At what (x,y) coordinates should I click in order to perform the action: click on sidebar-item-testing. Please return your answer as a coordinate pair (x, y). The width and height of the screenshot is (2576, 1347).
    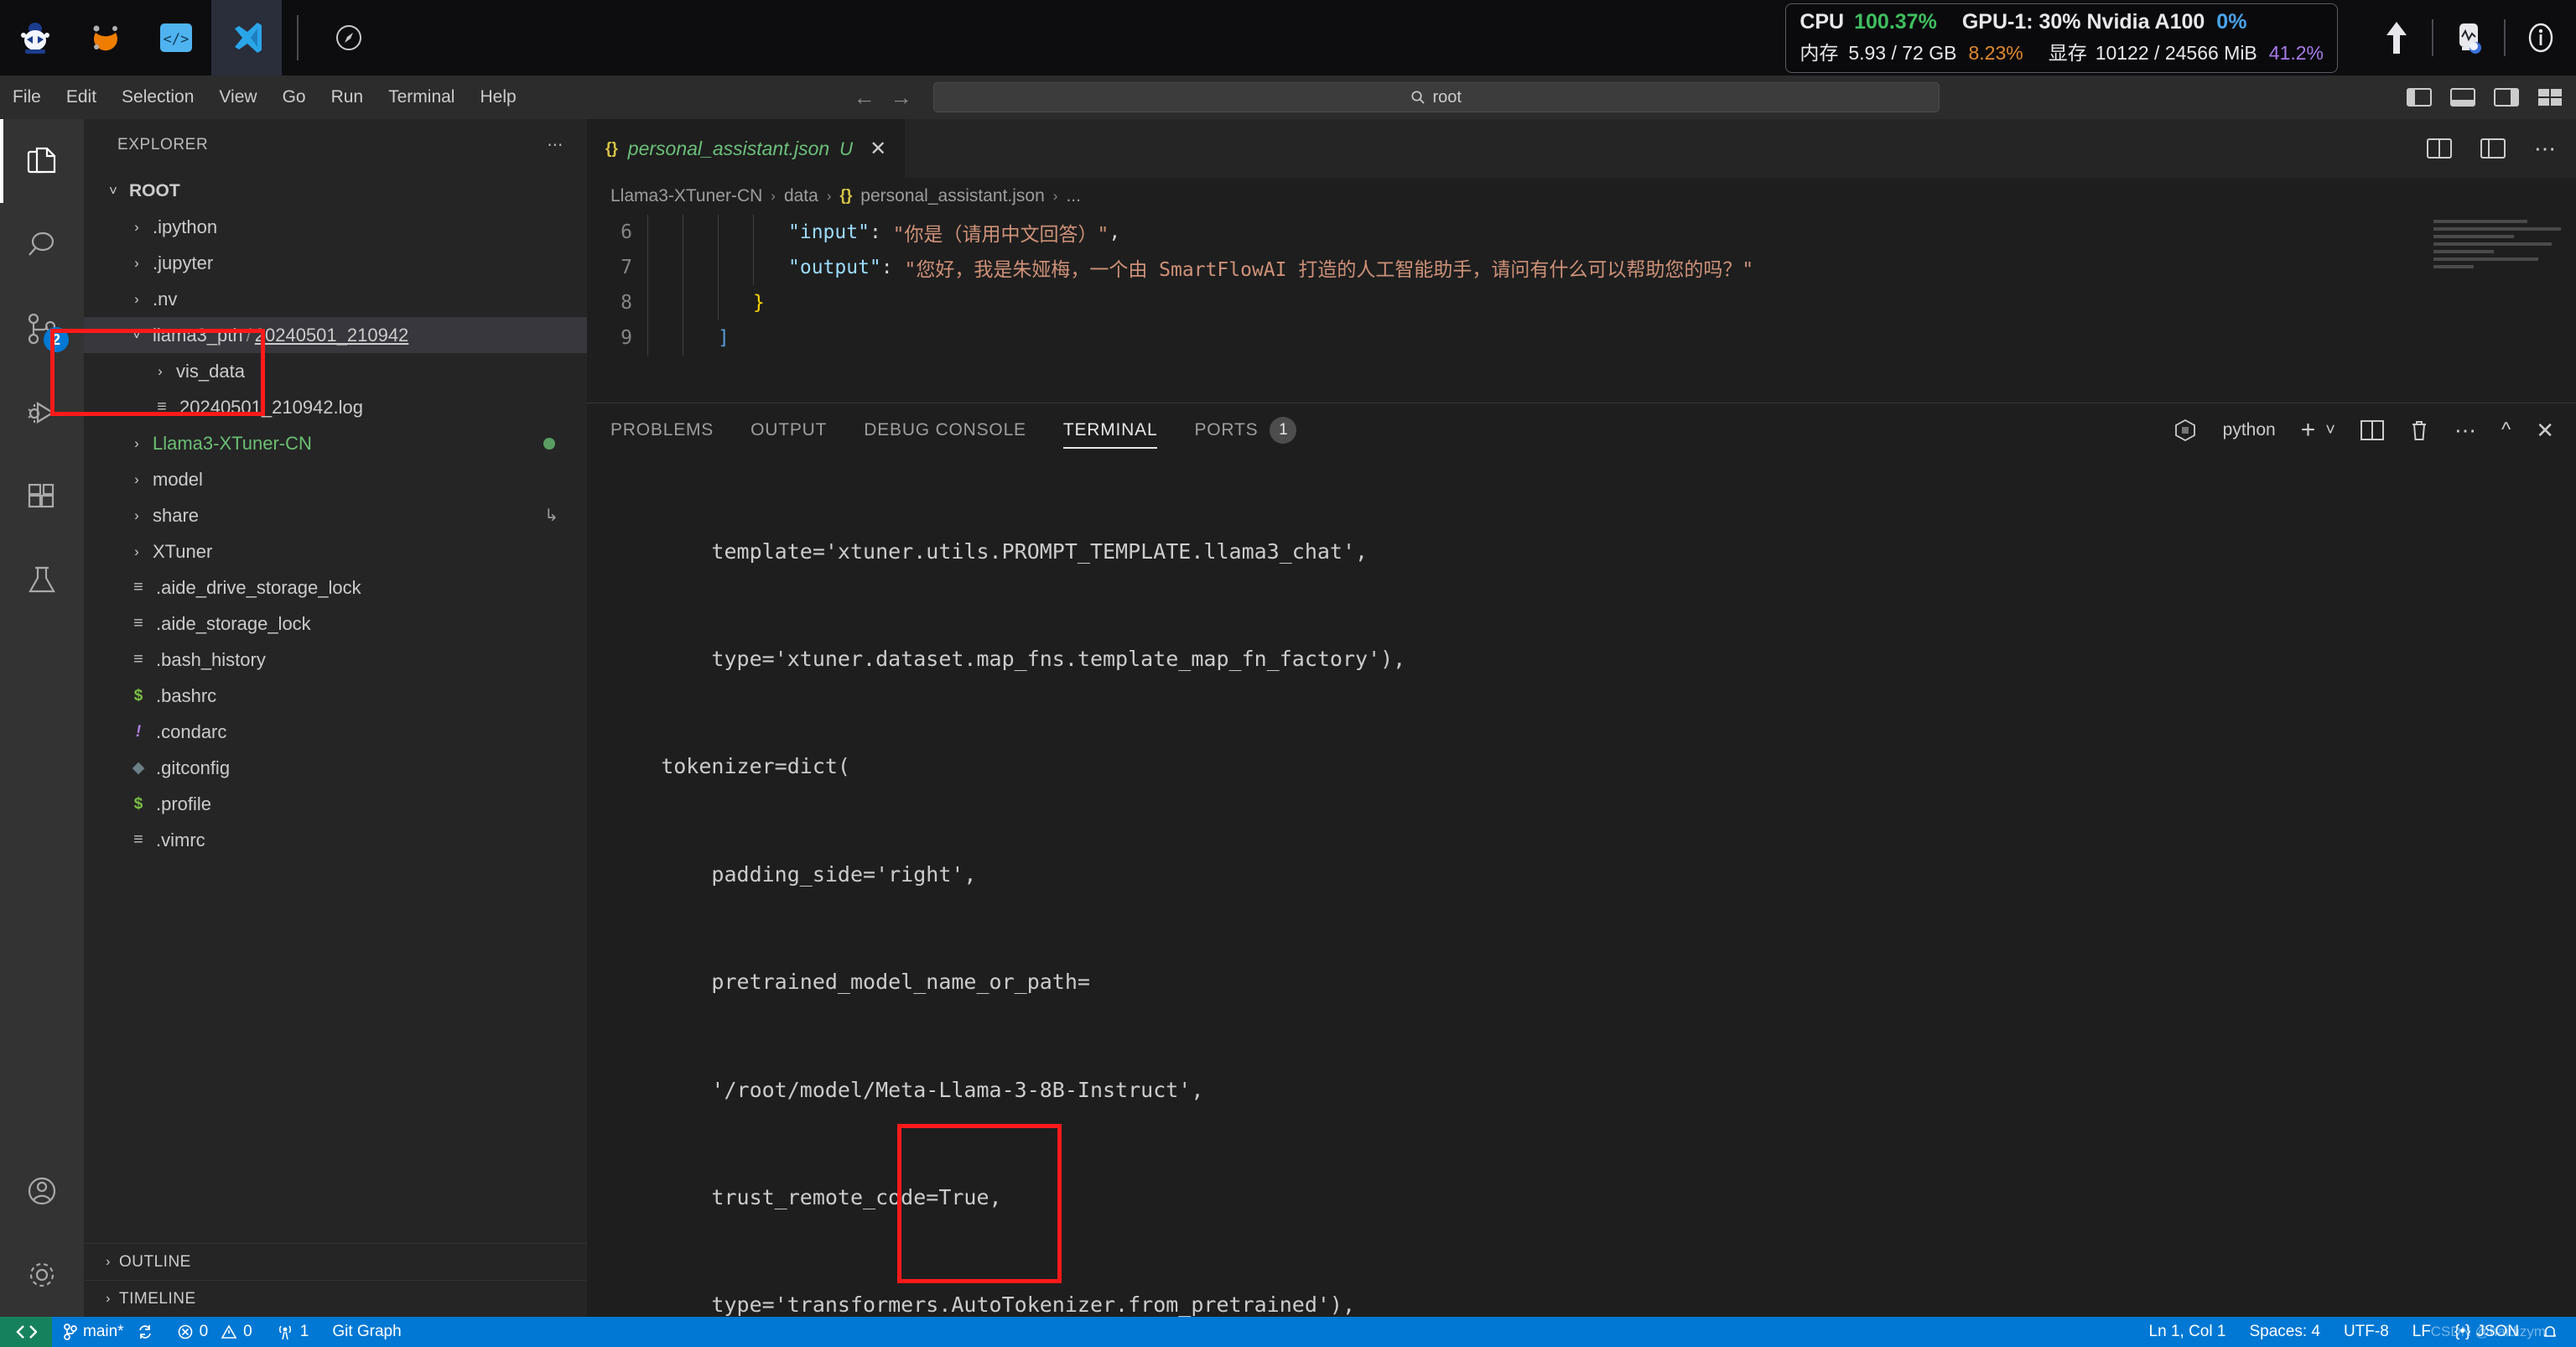
    Looking at the image, I should click on (42, 580).